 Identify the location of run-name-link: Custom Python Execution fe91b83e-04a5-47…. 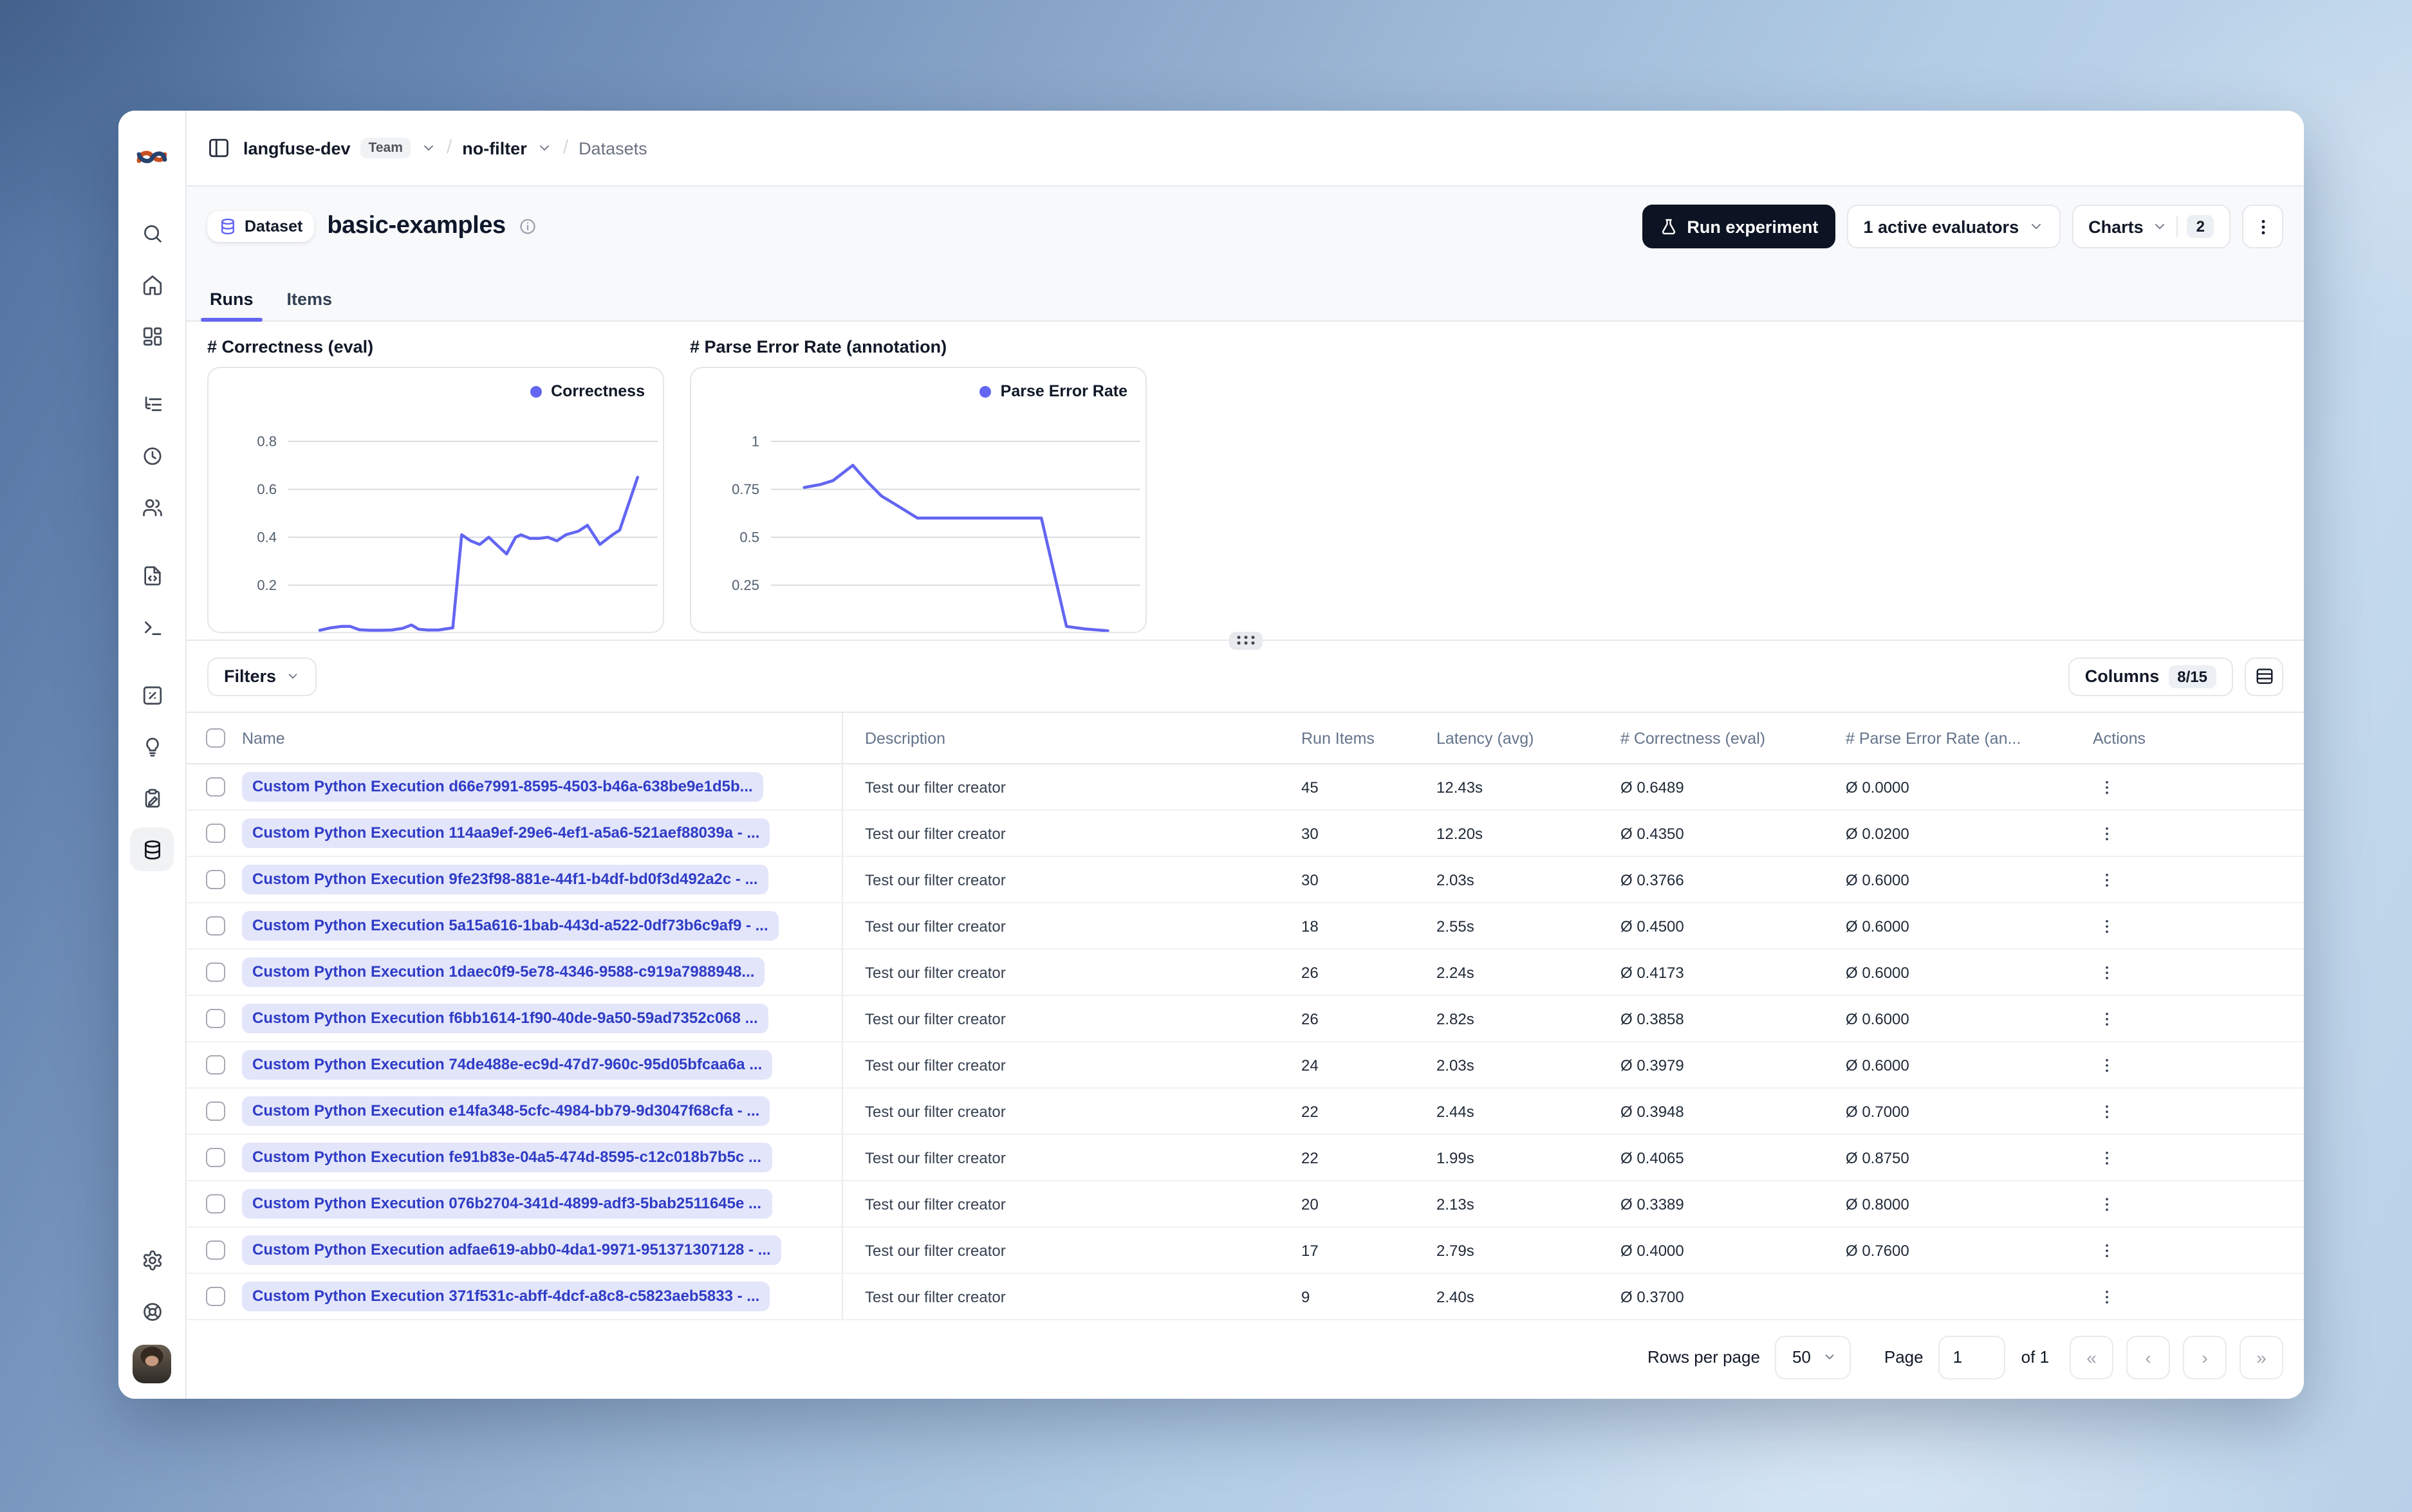
(507, 1157).